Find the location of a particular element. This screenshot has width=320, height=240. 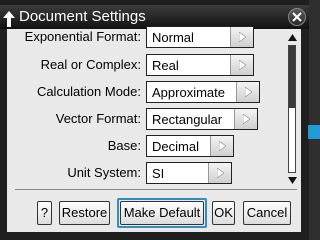

cancel-button: Cancel is located at coordinates (267, 213).